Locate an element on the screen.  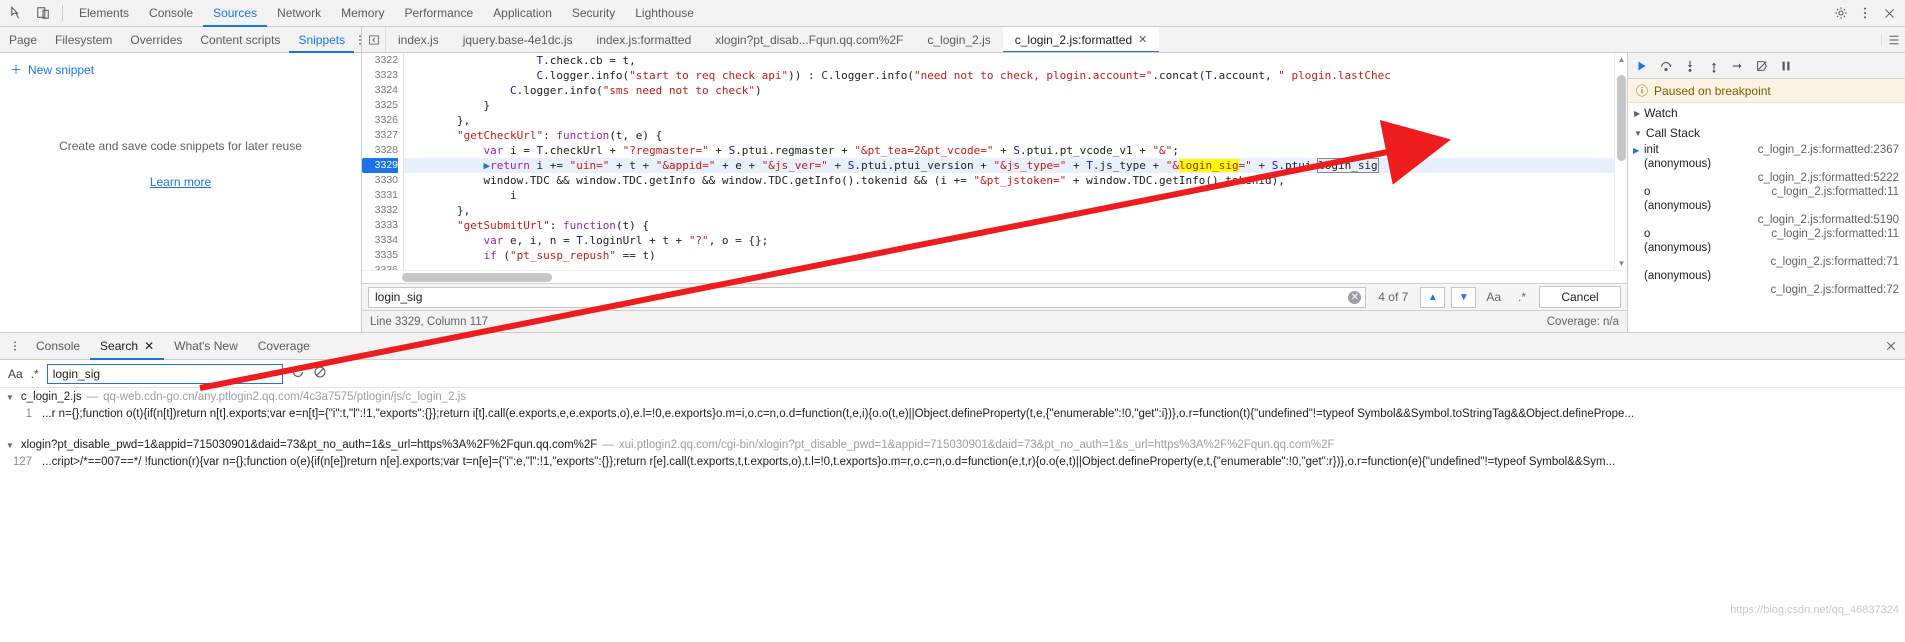
editor-tab-xlogin: xlogin?pt_disab...Fqun.qq.com%2F is located at coordinates (809, 39).